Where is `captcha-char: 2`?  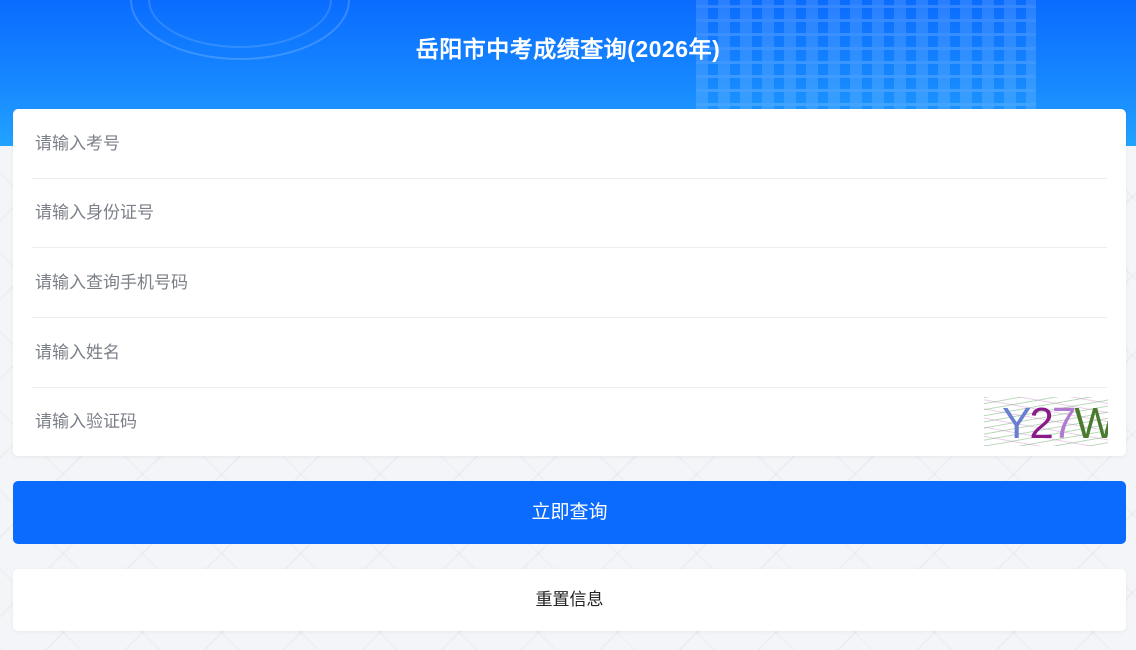 captcha-char: 2 is located at coordinates (1041, 422).